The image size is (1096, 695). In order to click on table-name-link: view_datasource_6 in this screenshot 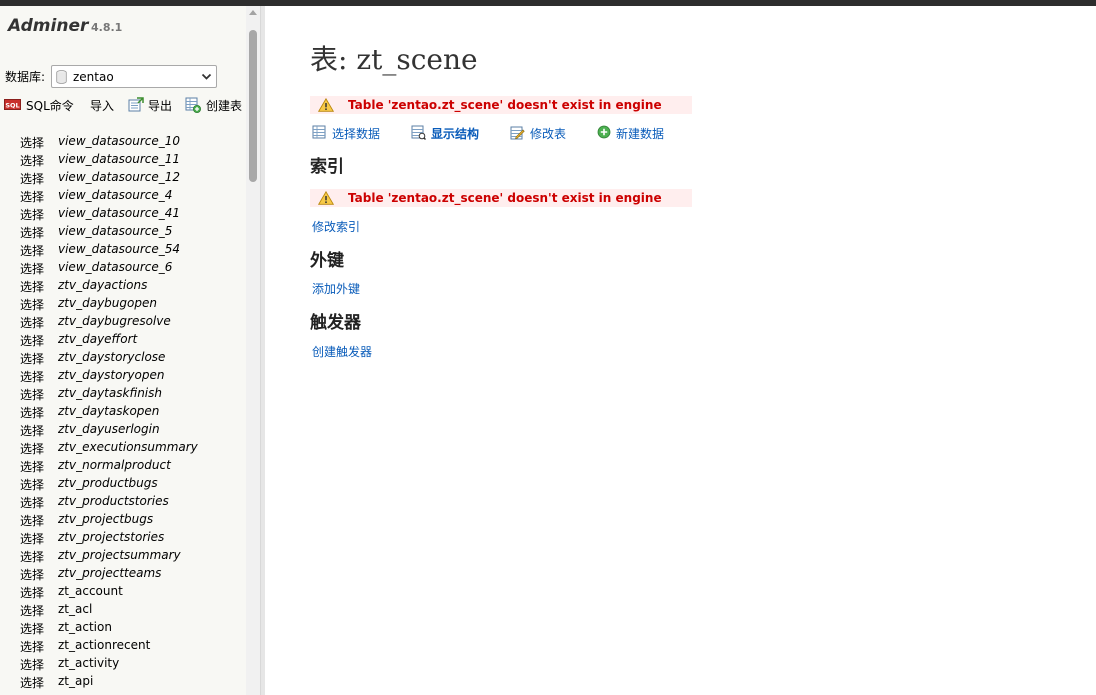, I will do `click(115, 267)`.